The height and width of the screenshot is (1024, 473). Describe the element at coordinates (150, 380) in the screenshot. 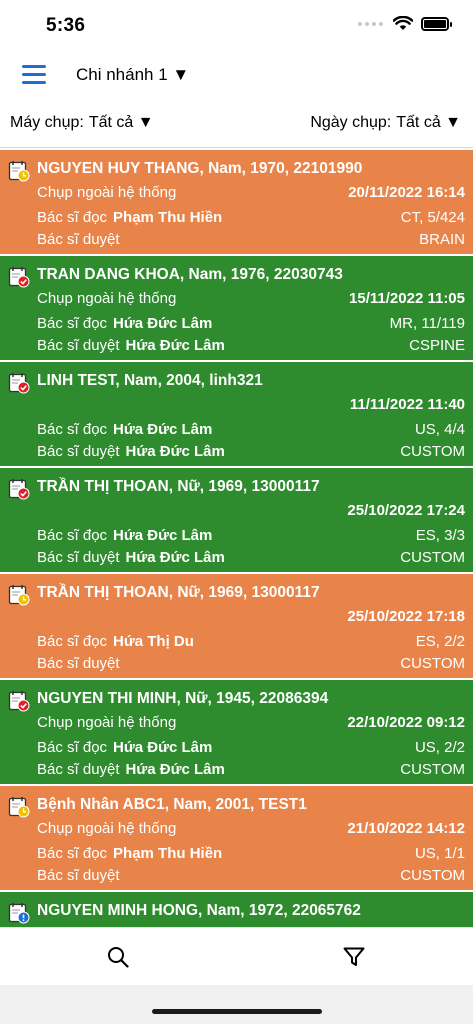

I see `patient-info: LINH TEST, Nam, 2004, linh321` at that location.